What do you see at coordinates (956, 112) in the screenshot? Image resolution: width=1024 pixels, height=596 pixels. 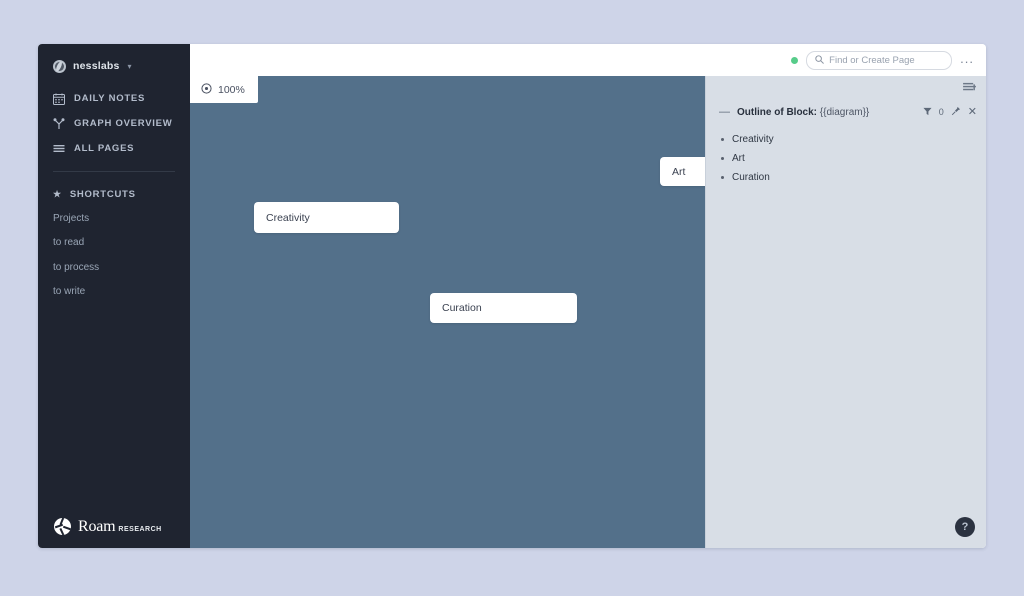 I see `pin-icon` at bounding box center [956, 112].